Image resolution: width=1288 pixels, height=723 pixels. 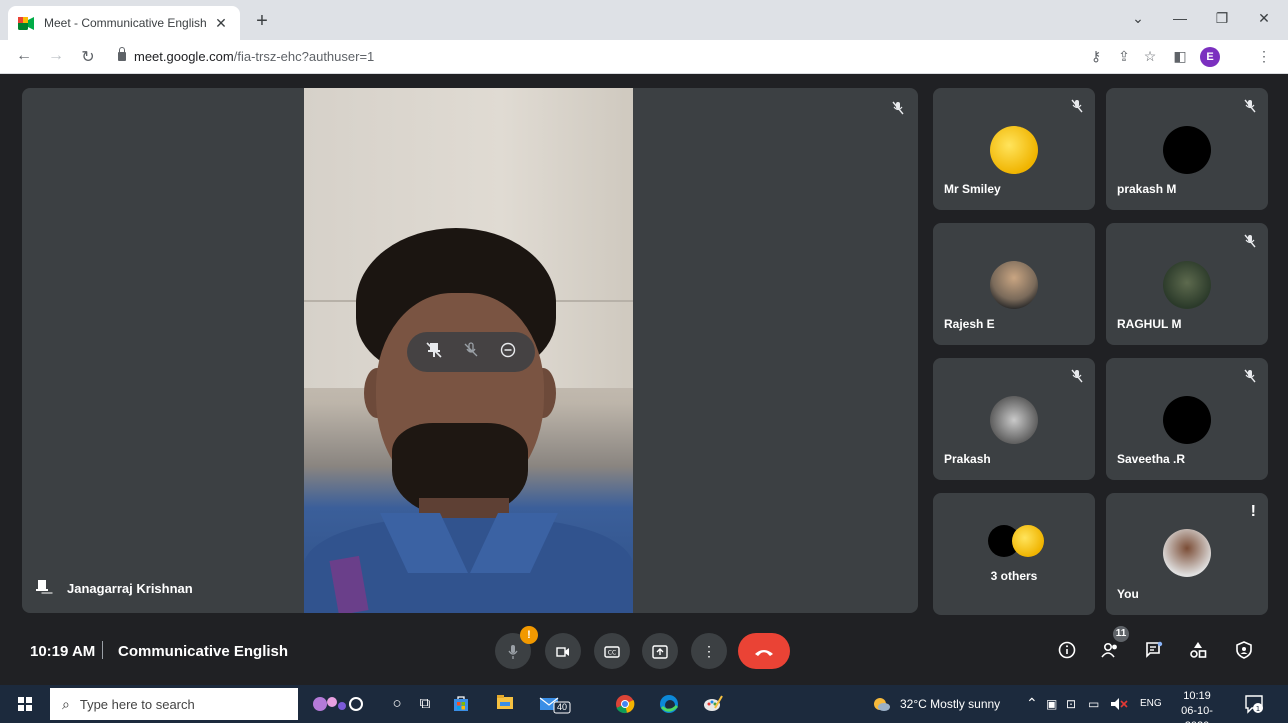 What do you see at coordinates (1128, 594) in the screenshot?
I see `participant-name: You` at bounding box center [1128, 594].